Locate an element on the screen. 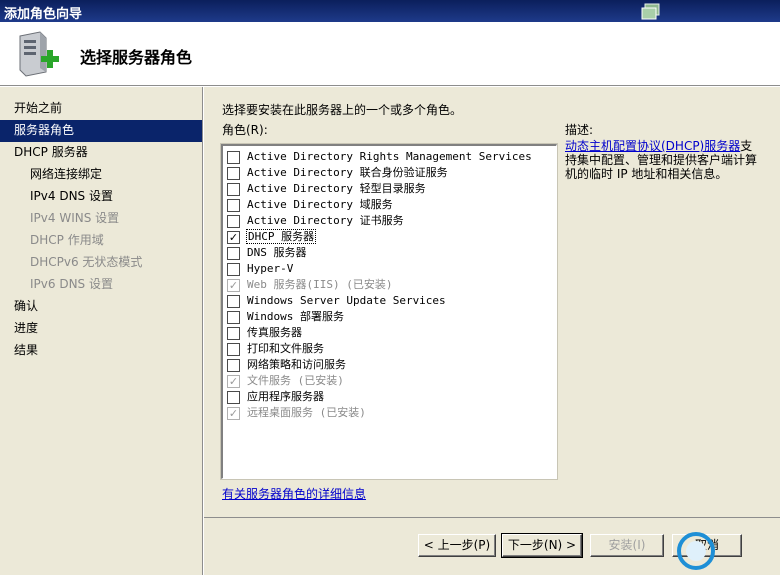  wizard-header: 选择服务器角色 is located at coordinates (390, 54).